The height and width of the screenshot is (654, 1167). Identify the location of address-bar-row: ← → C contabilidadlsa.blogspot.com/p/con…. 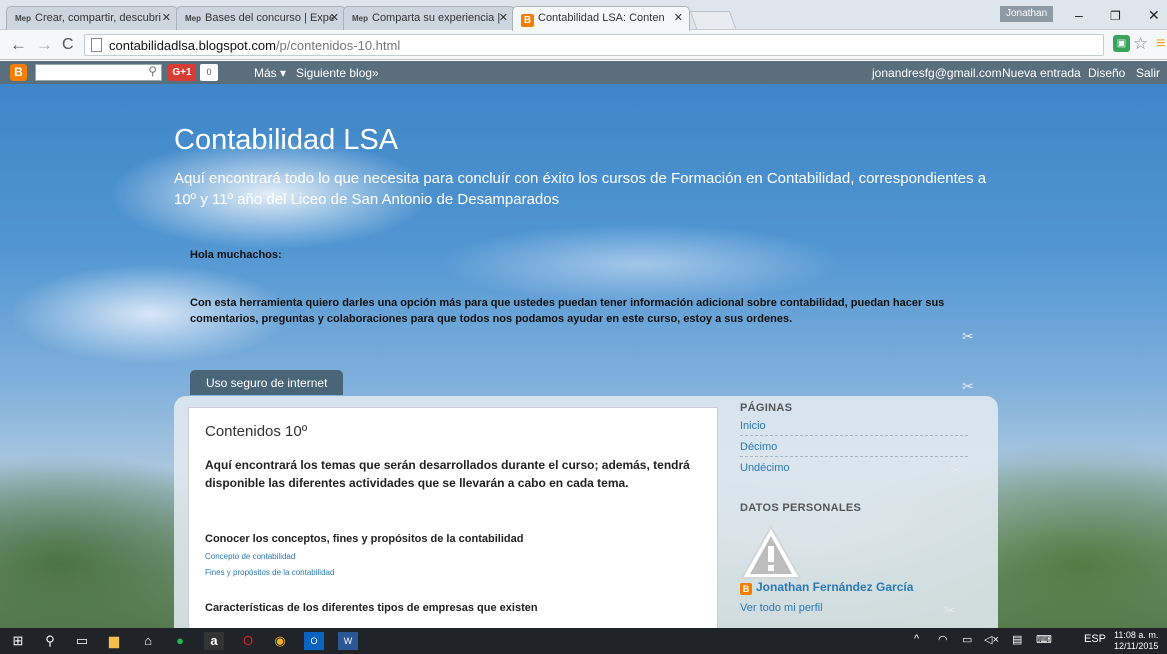
(583, 45).